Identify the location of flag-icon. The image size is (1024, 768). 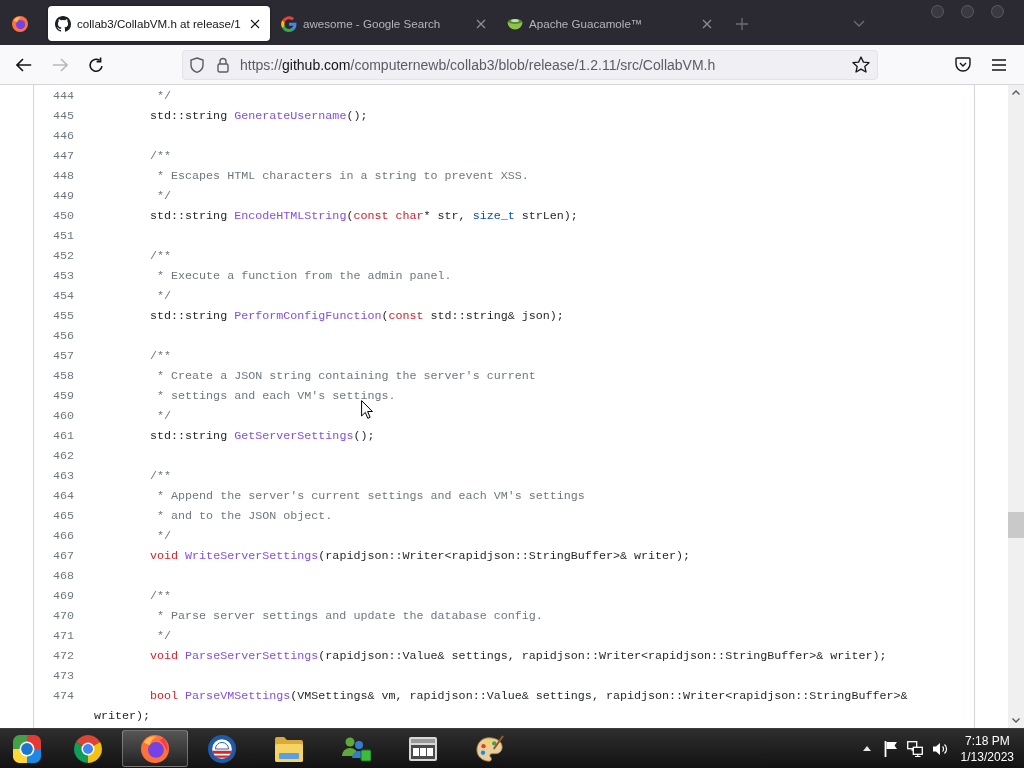
(890, 748).